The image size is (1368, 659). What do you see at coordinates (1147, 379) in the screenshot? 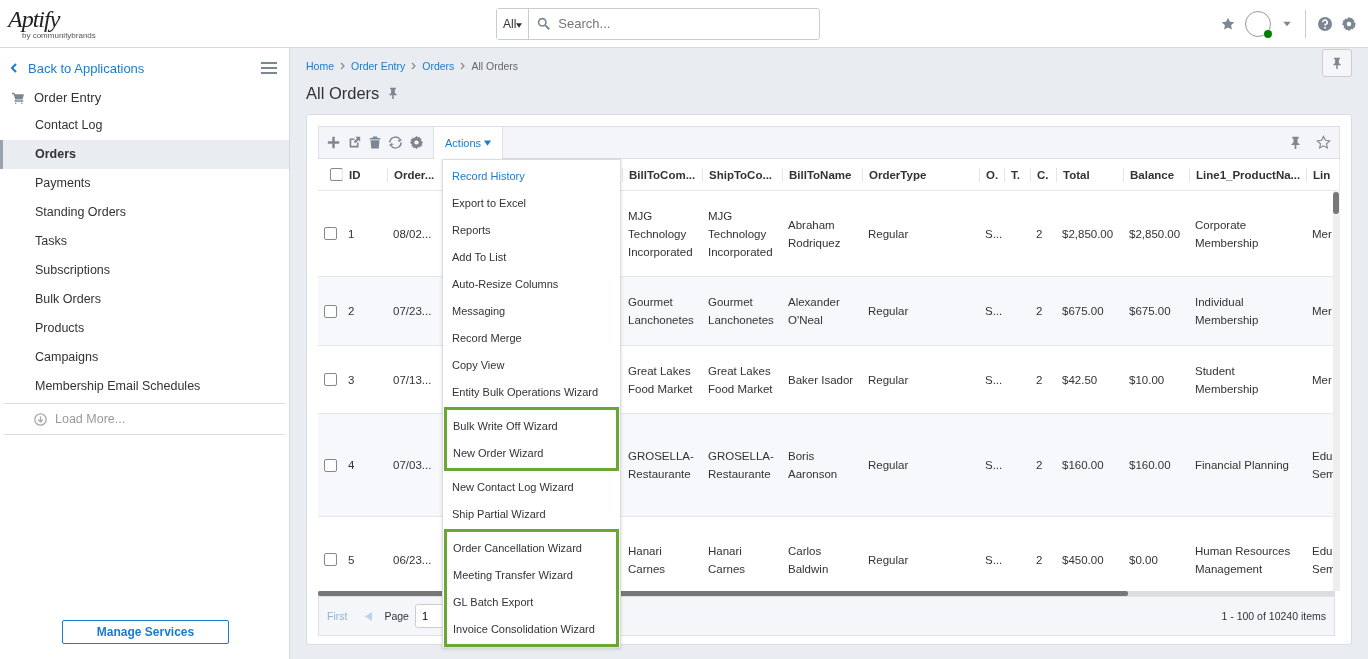
I see `table-cell: $10.00` at bounding box center [1147, 379].